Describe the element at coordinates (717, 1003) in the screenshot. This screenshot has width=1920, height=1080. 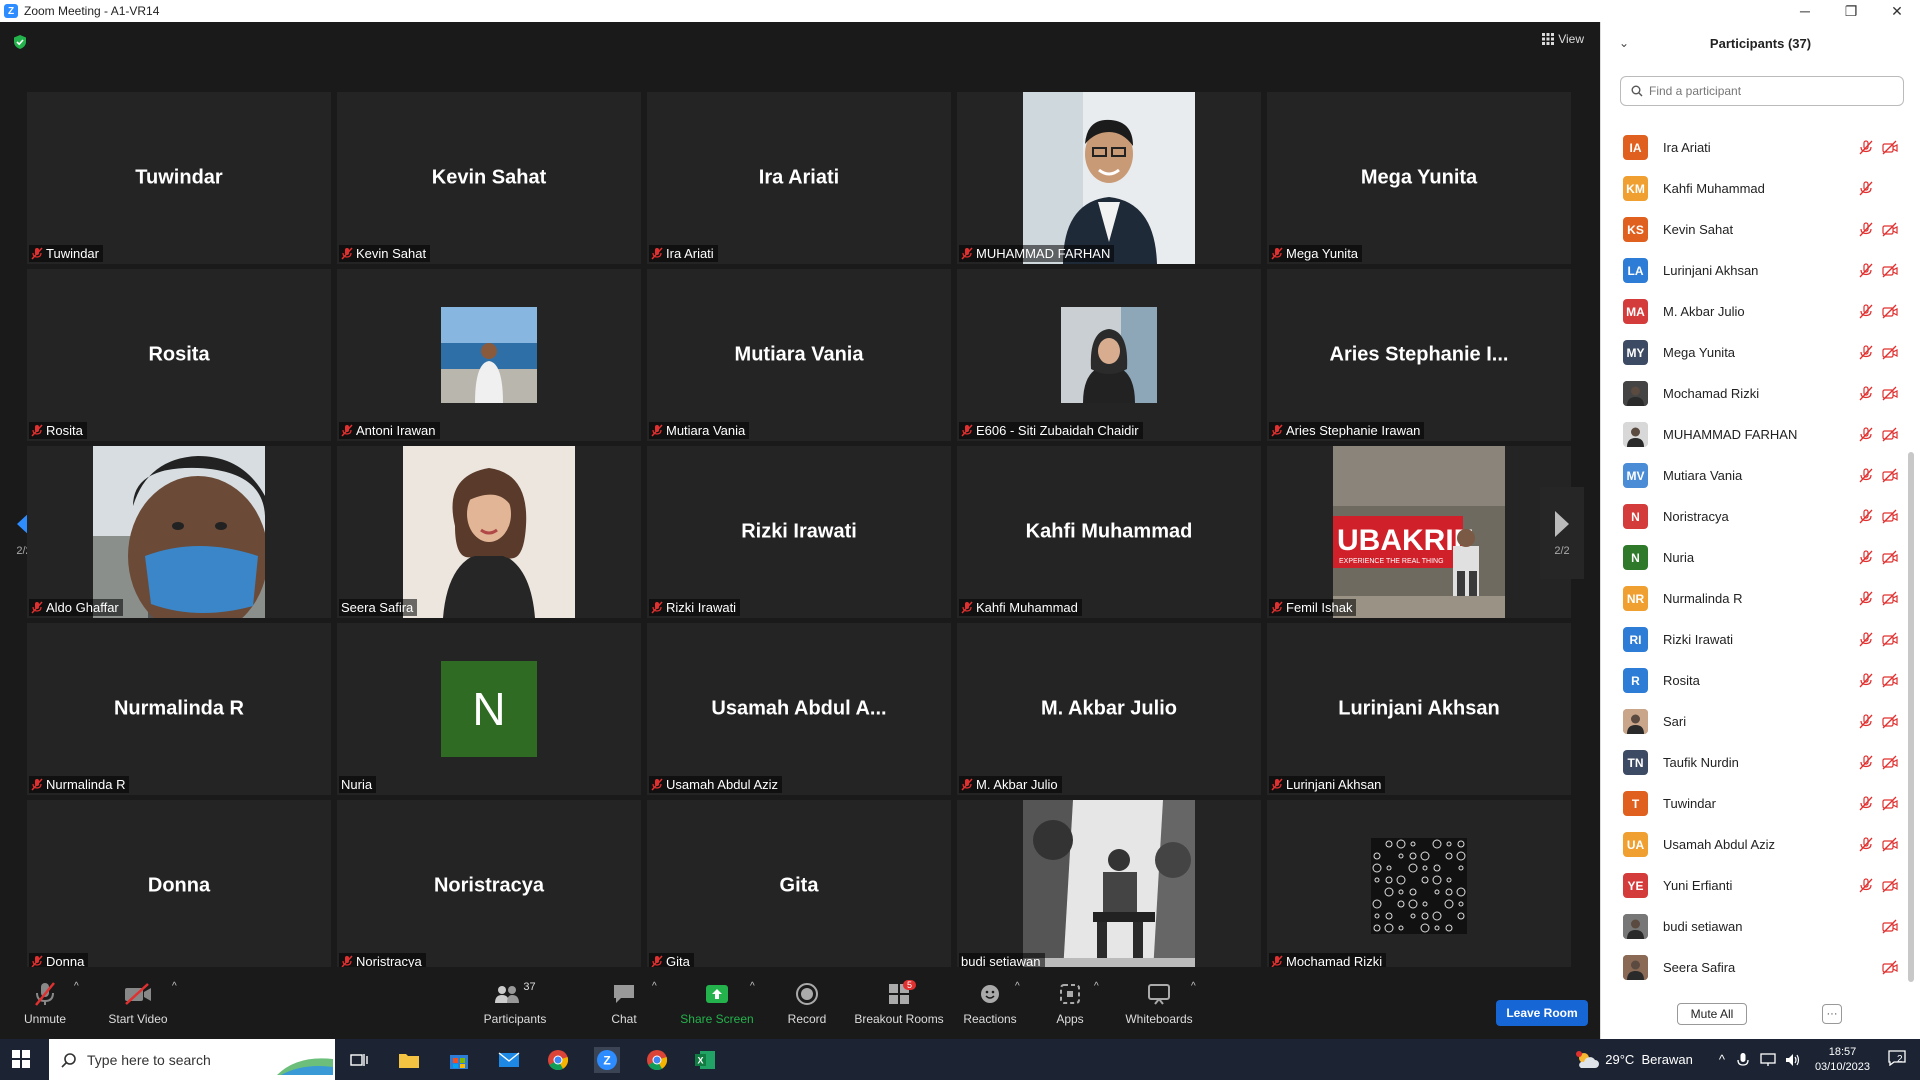
I see `share-screen-button: Share Screen` at that location.